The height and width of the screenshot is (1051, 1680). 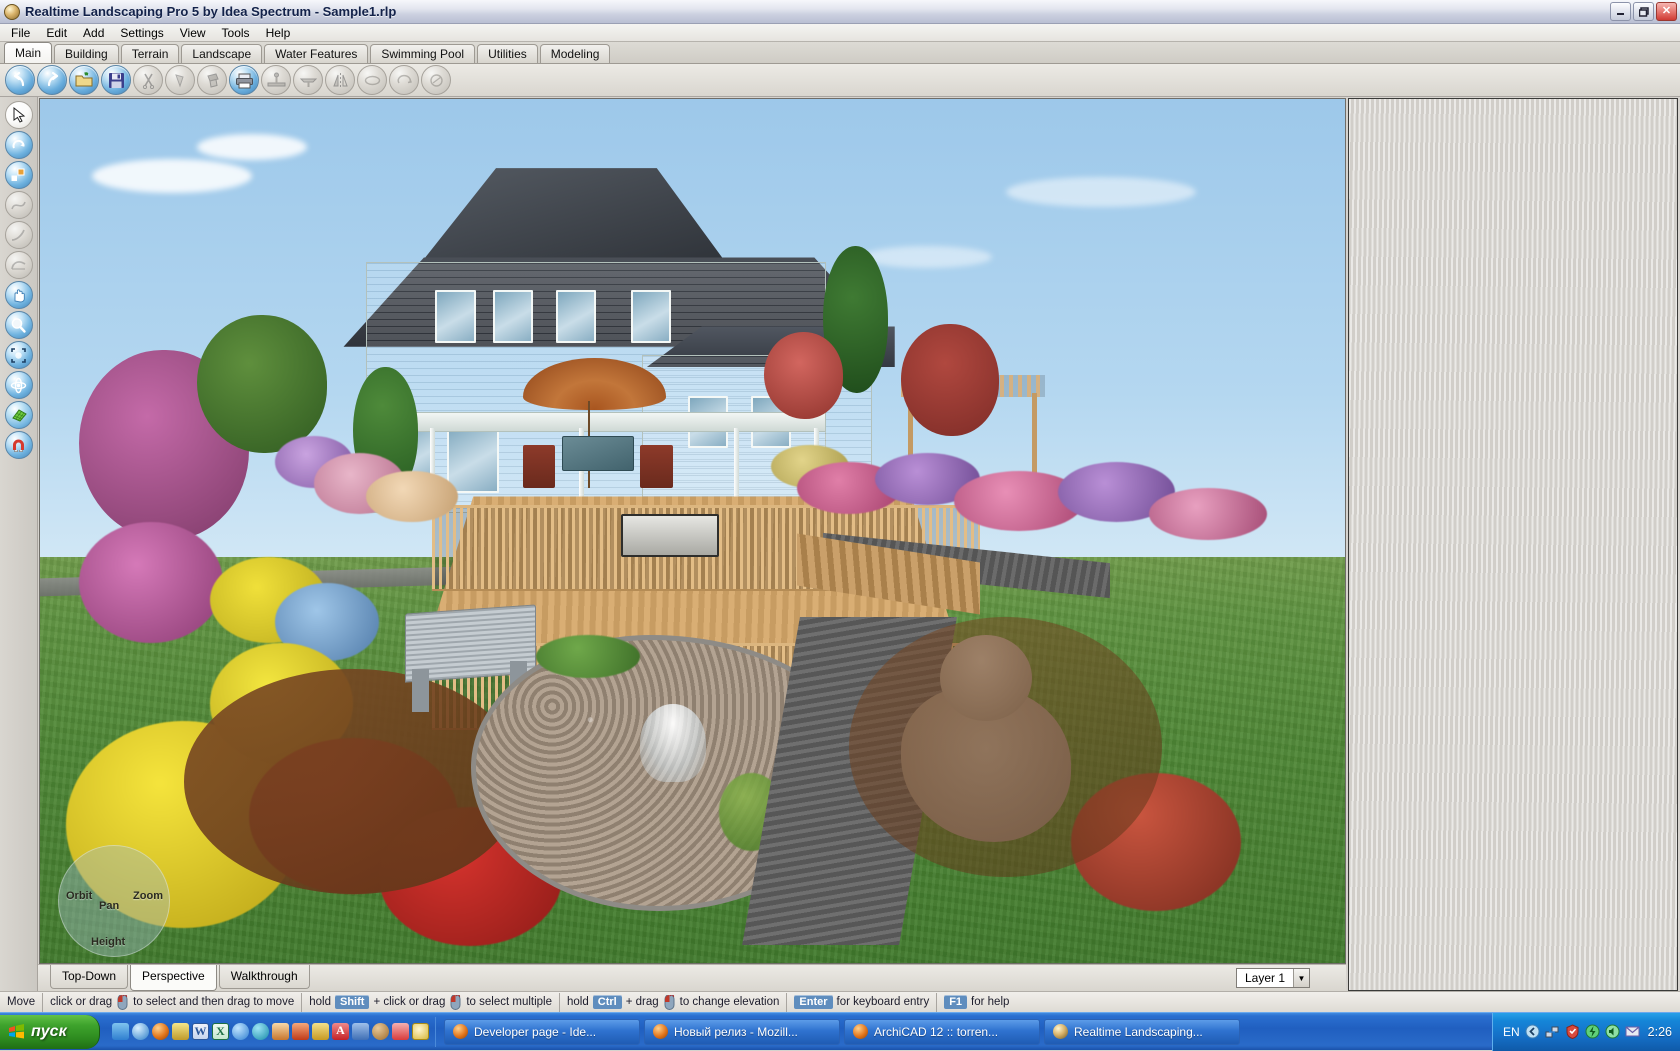 What do you see at coordinates (1592, 1031) in the screenshot?
I see `power-icon` at bounding box center [1592, 1031].